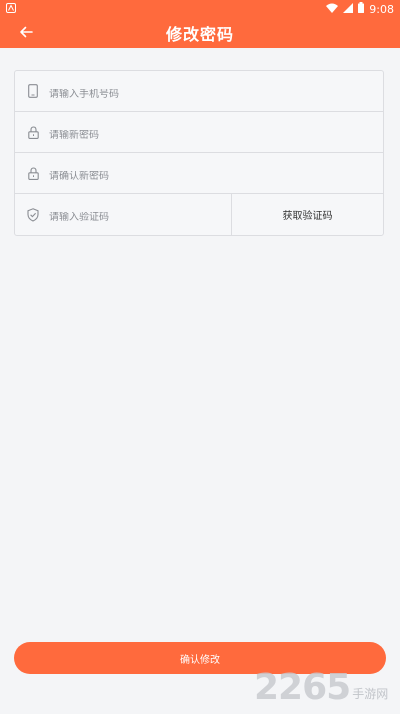  Describe the element at coordinates (134, 94) in the screenshot. I see `phone-input` at that location.